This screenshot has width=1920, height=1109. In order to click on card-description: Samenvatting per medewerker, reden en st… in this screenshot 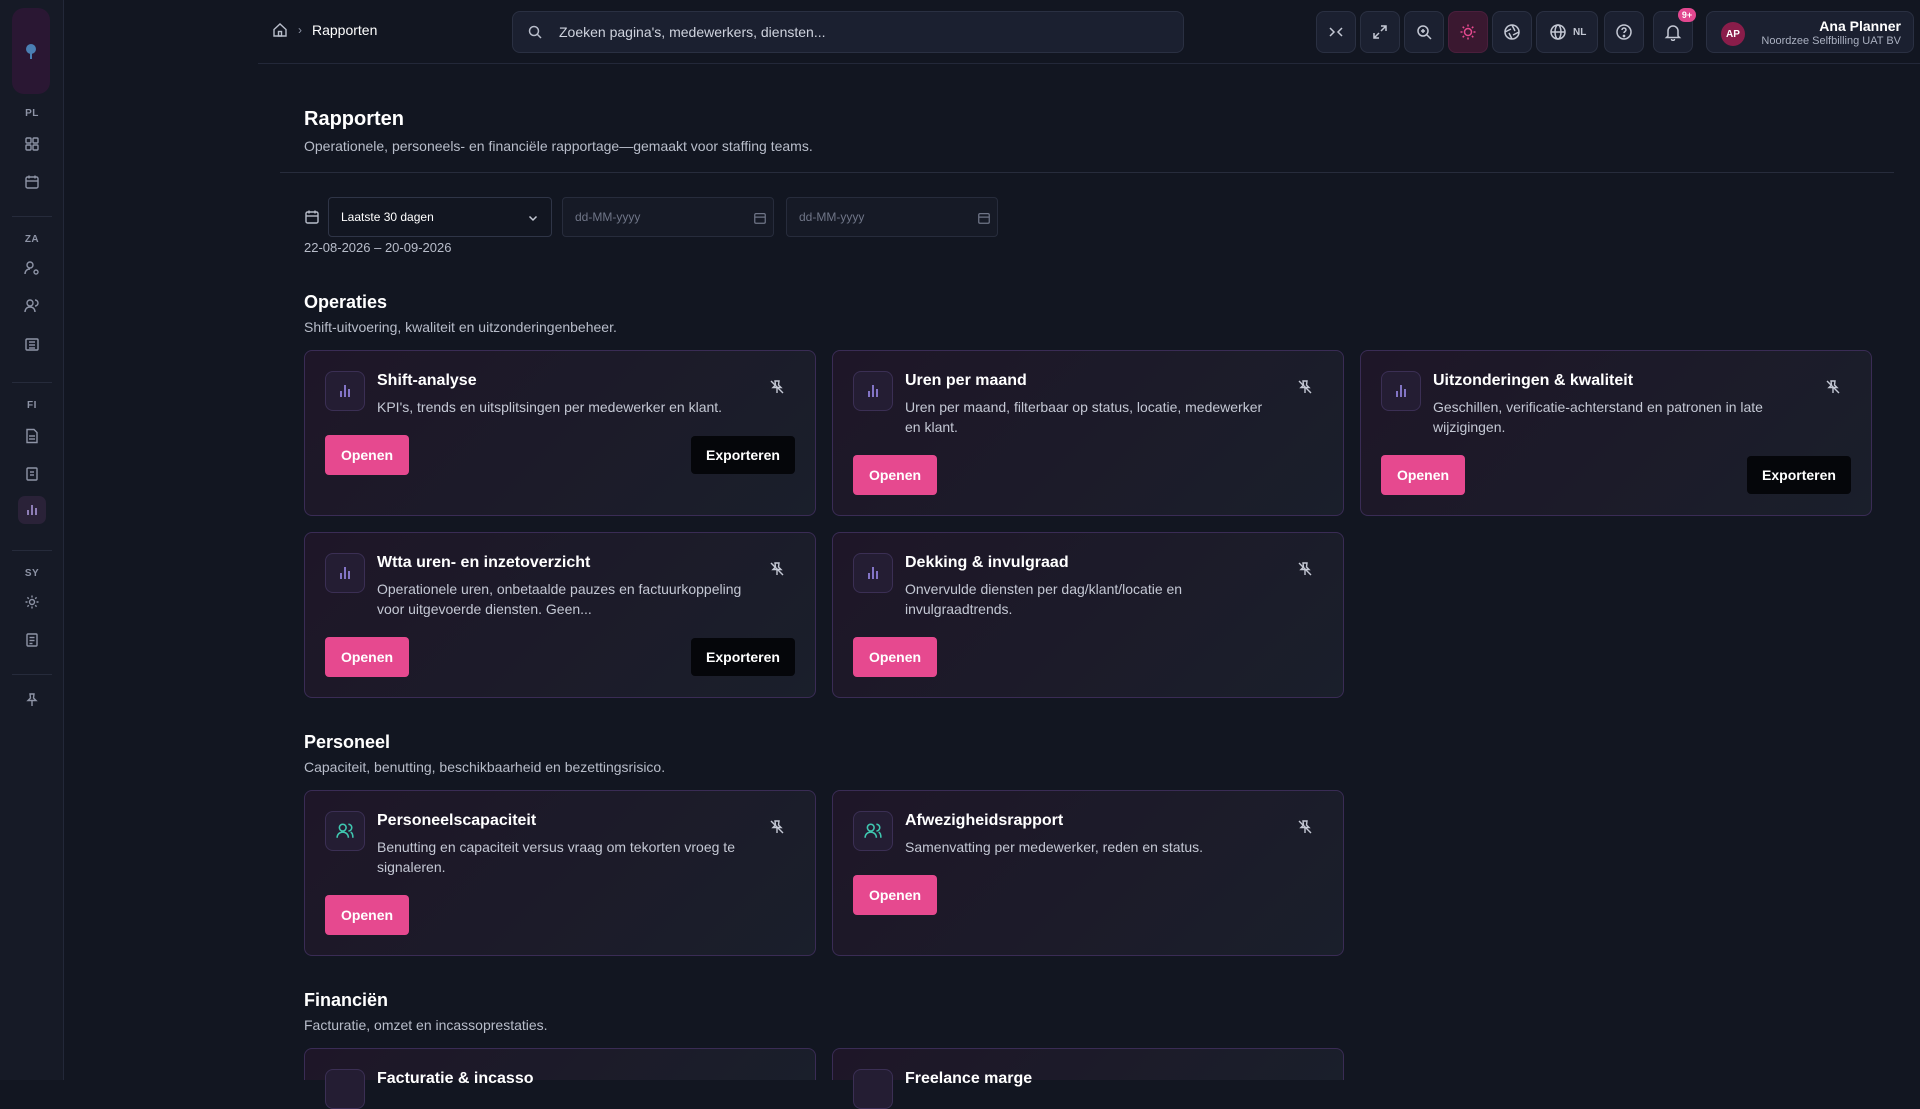, I will do `click(1054, 847)`.